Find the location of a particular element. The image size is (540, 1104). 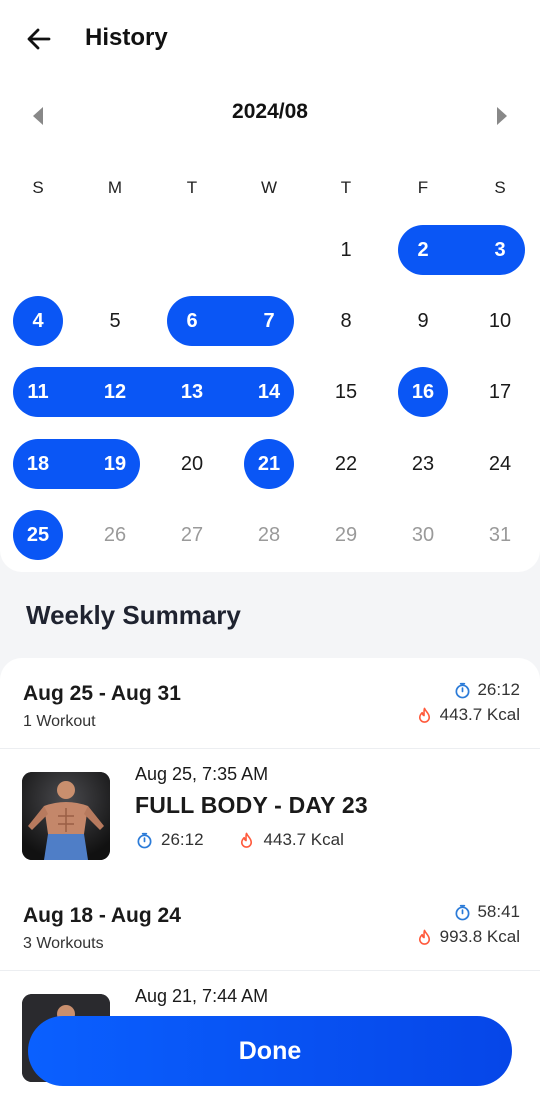

calendar-day-18: 18 is located at coordinates (38, 464).